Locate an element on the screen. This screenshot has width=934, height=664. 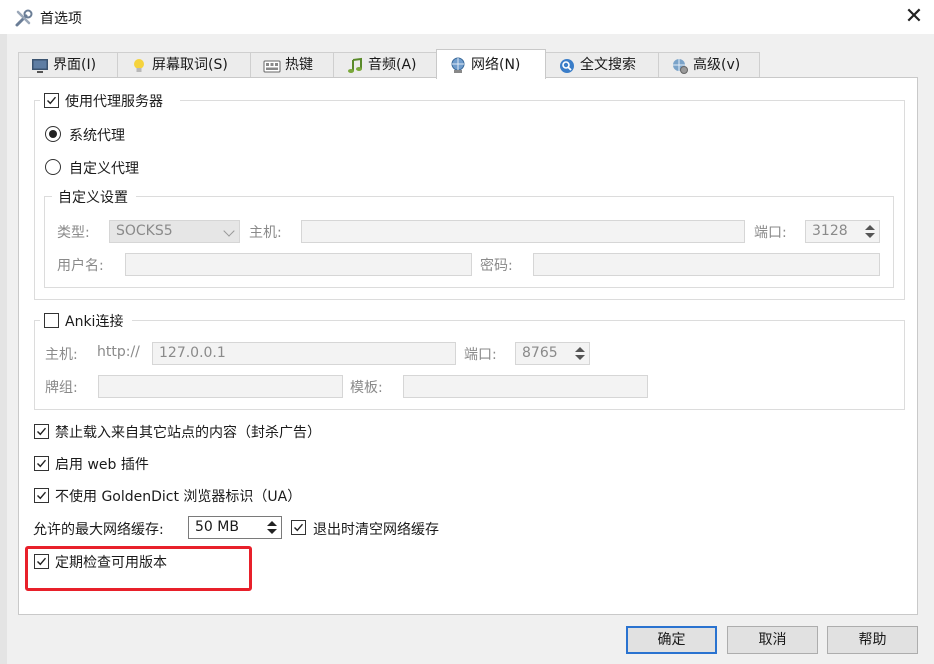
anki-host-input: 127.0.0.1 is located at coordinates (304, 353).